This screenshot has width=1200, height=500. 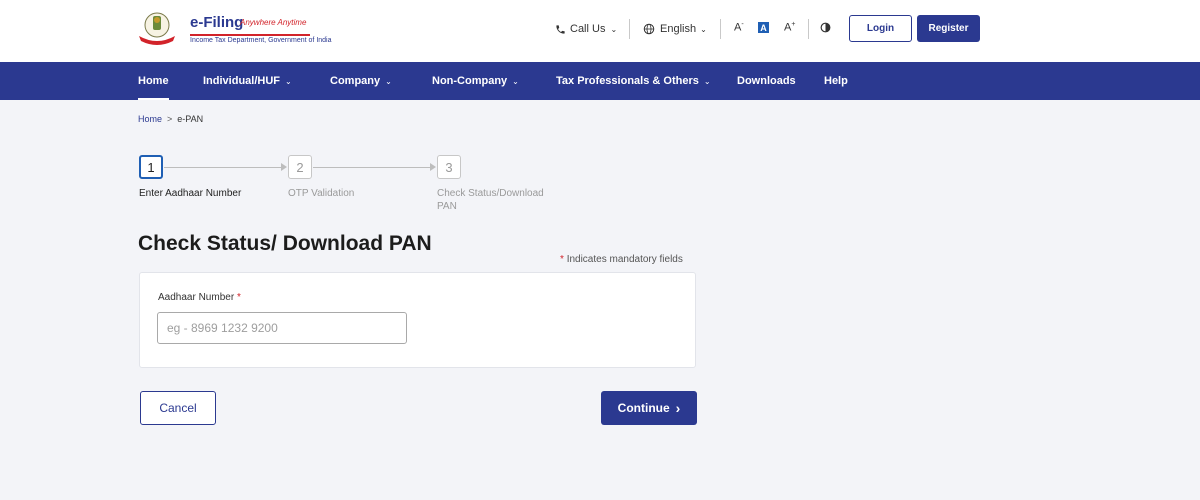 I want to click on nav-item-tax-professionals: Tax Professionals & Others ⌄, so click(x=633, y=81).